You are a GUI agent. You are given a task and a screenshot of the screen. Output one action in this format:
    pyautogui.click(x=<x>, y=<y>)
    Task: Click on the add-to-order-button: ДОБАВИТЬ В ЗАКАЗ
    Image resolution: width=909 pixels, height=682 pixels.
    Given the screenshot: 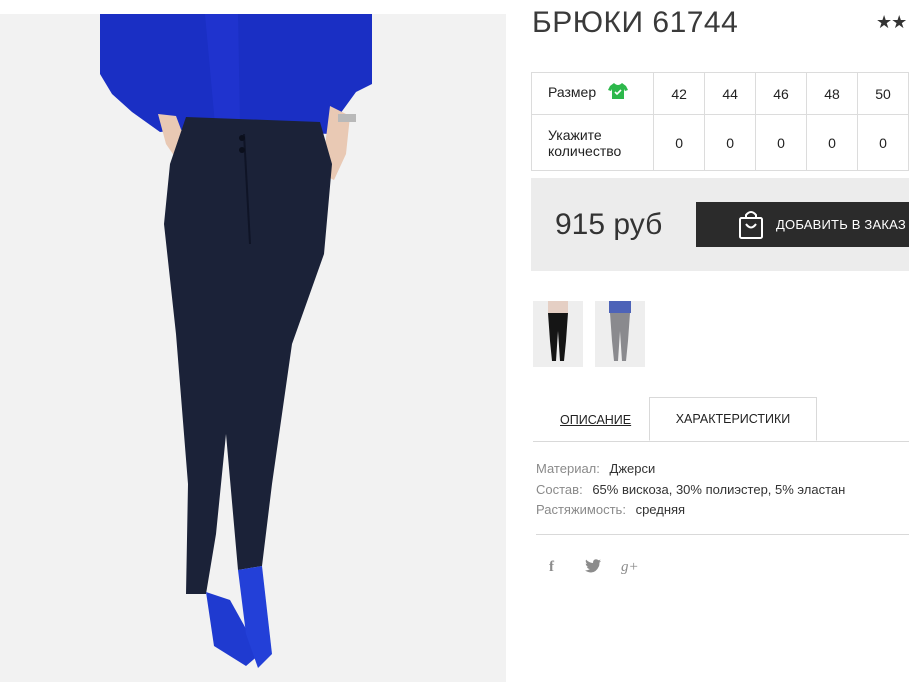 What is the action you would take?
    pyautogui.click(x=802, y=224)
    